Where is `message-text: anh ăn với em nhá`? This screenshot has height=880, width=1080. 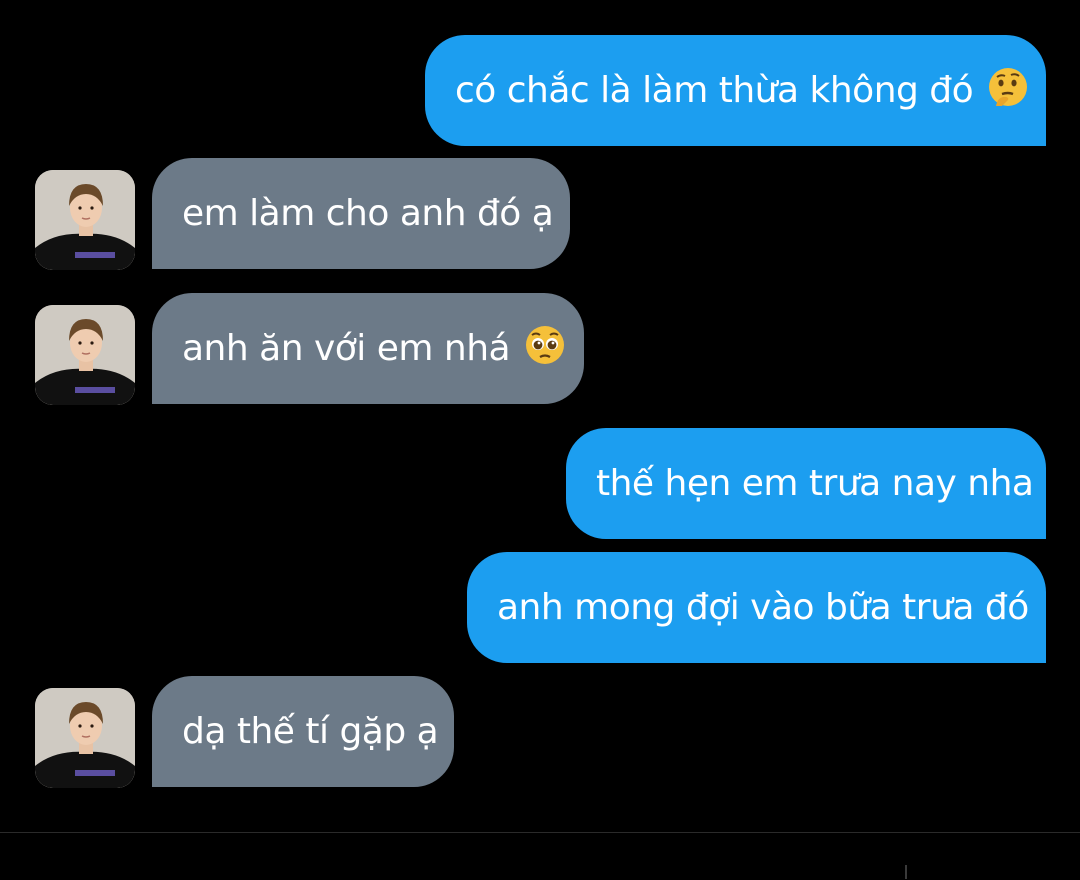
message-text: anh ăn với em nhá is located at coordinates (346, 348).